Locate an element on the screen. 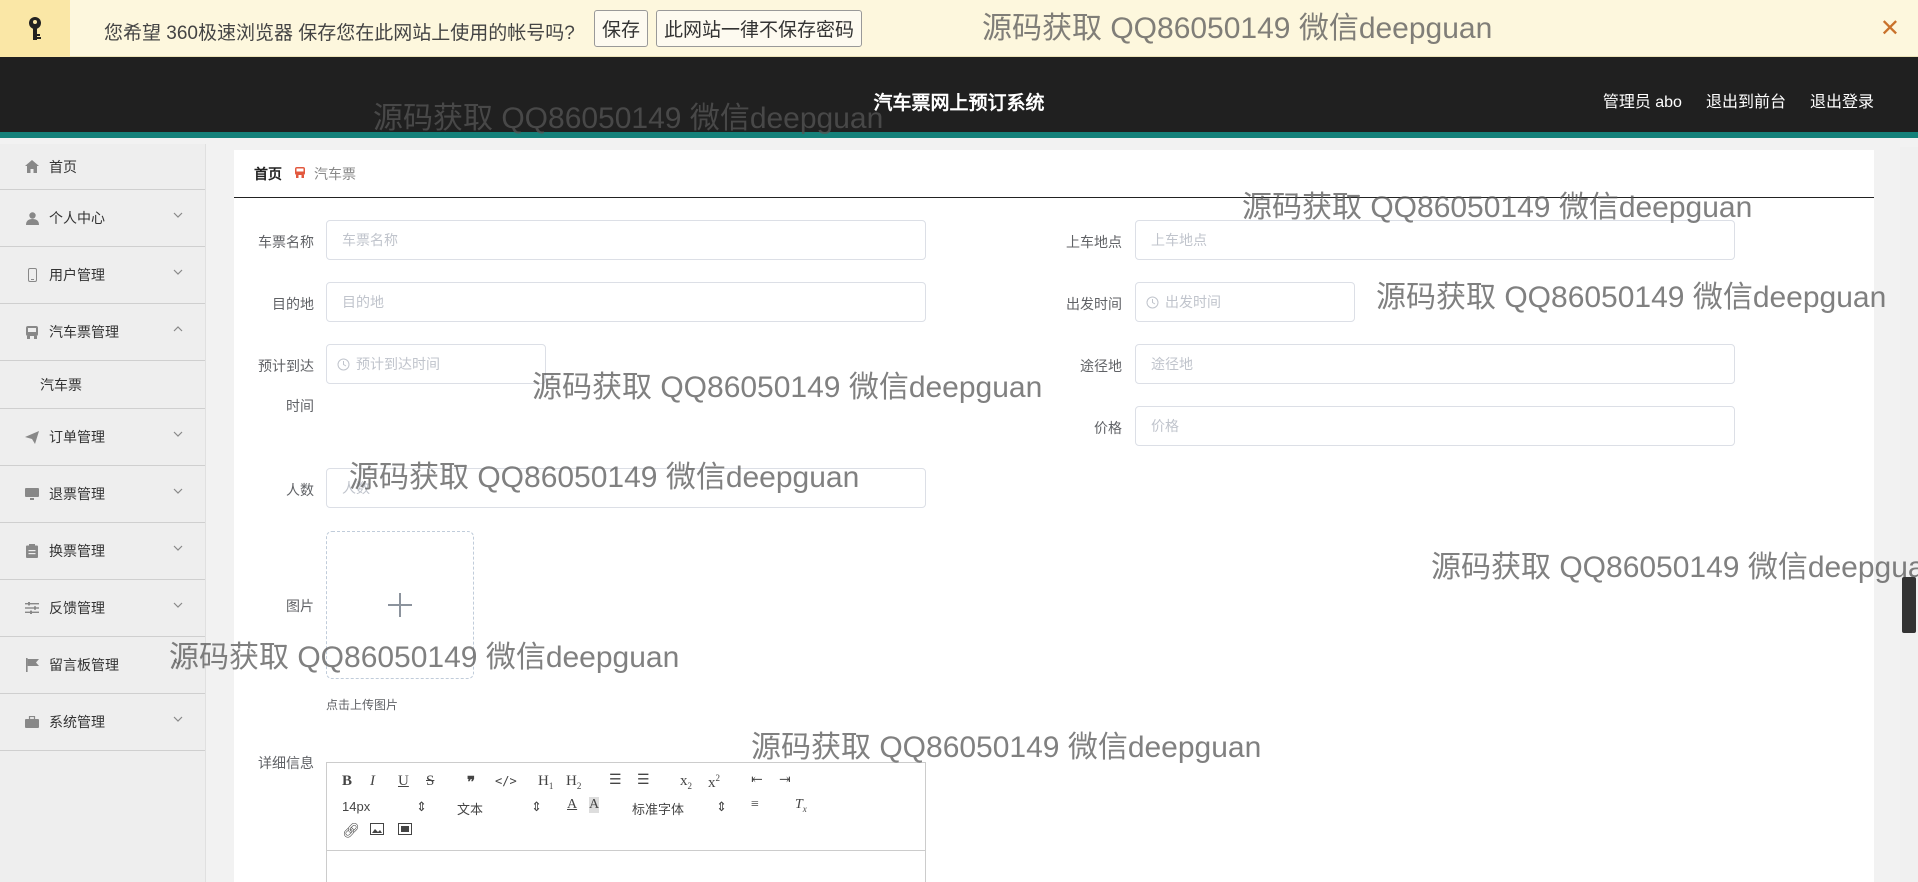  arrival-time-placeholder: 预计到达时间 is located at coordinates (398, 364).